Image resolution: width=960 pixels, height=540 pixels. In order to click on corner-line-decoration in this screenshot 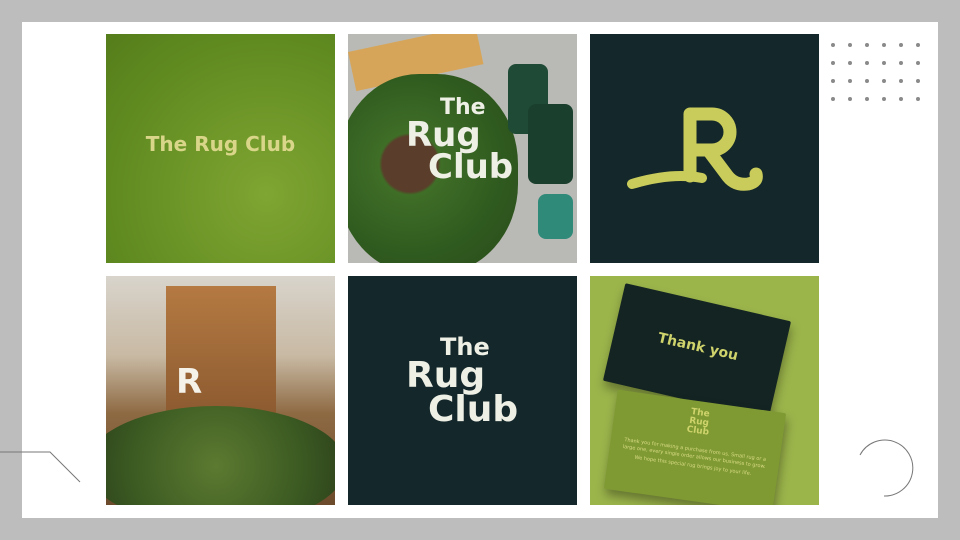, I will do `click(40, 467)`.